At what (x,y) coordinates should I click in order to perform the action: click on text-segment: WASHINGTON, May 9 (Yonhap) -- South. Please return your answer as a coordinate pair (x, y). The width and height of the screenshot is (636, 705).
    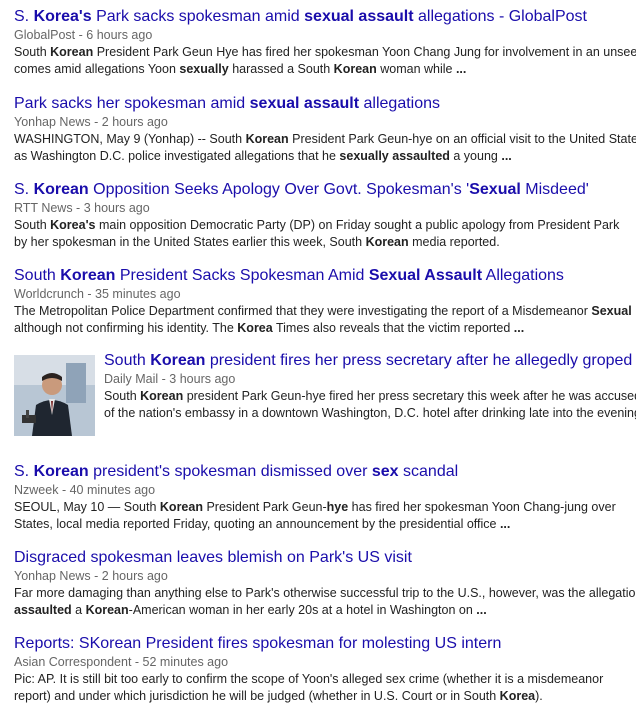
    Looking at the image, I should click on (130, 139).